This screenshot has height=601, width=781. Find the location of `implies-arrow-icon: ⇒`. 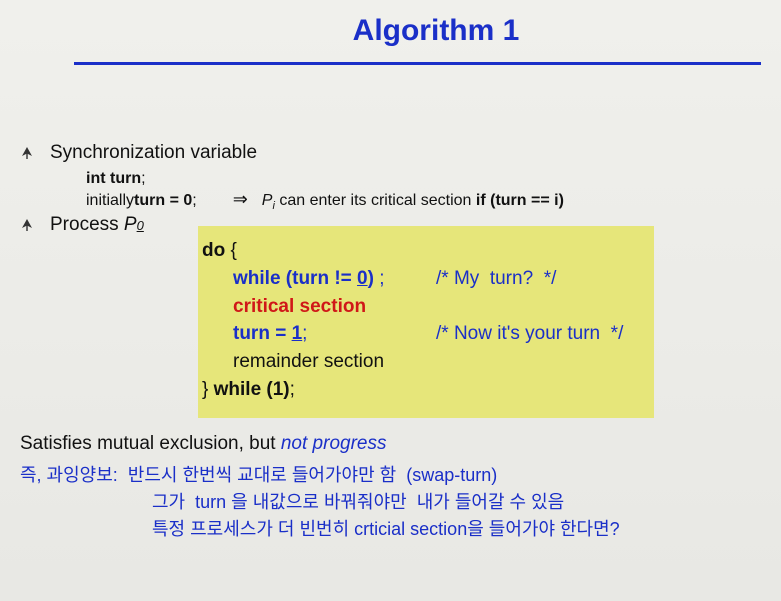

implies-arrow-icon: ⇒ is located at coordinates (240, 199).